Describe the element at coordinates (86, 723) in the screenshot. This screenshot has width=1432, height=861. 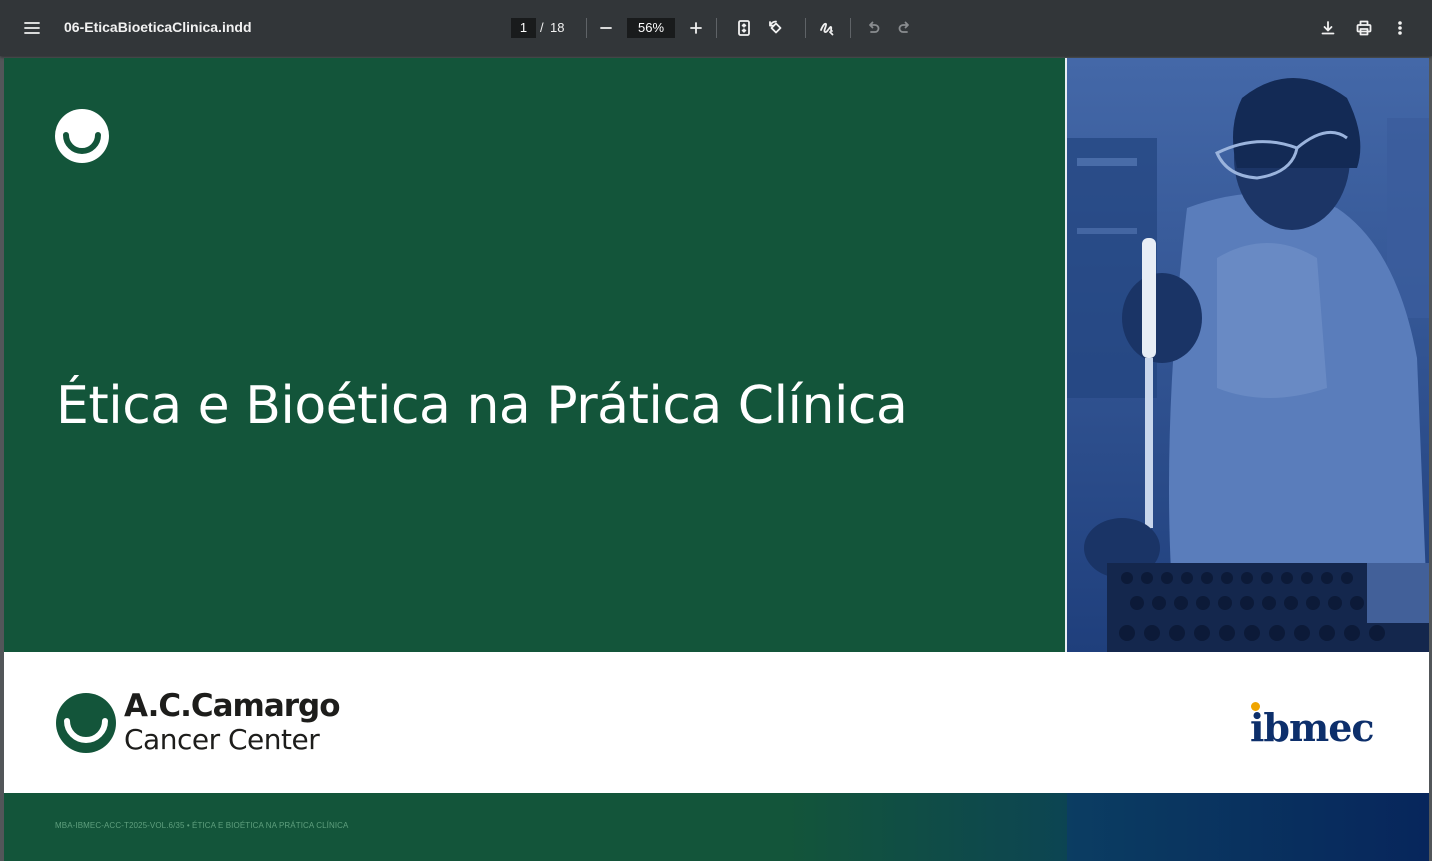
I see `accamargo-logo-icon` at that location.